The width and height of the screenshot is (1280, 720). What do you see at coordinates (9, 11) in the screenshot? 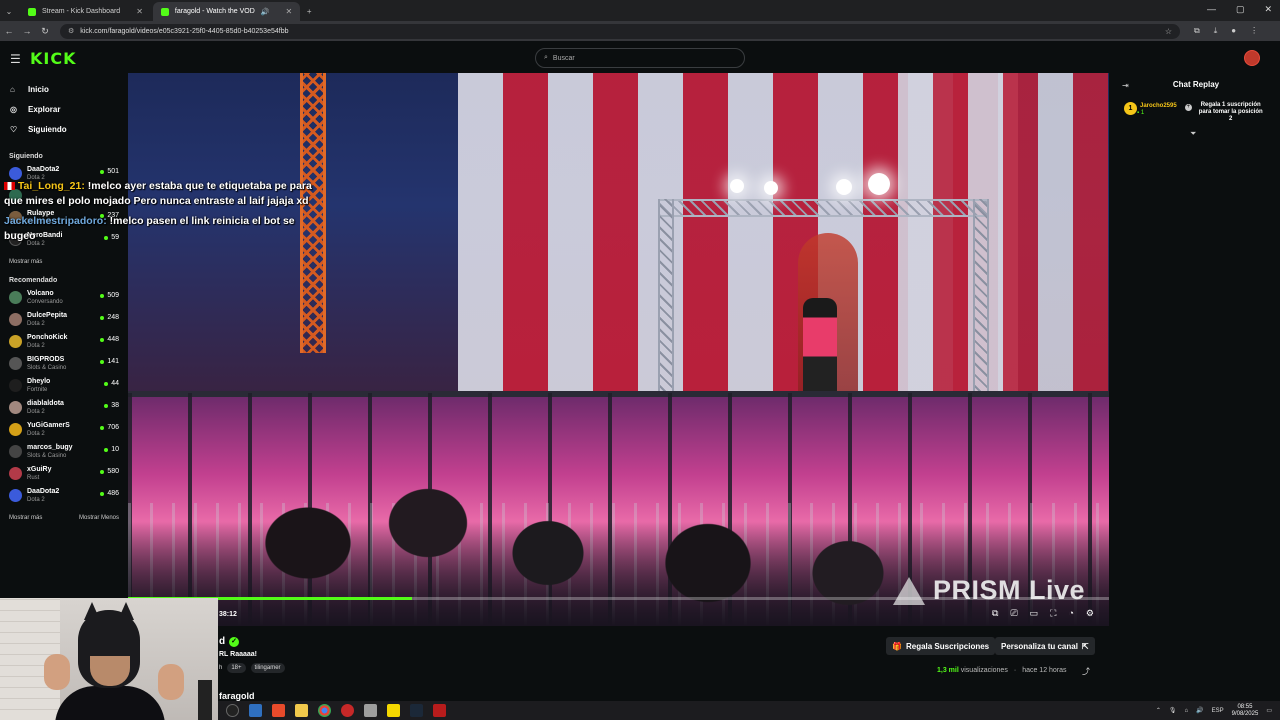
I see `tab-search-icon: ⌄` at bounding box center [9, 11].